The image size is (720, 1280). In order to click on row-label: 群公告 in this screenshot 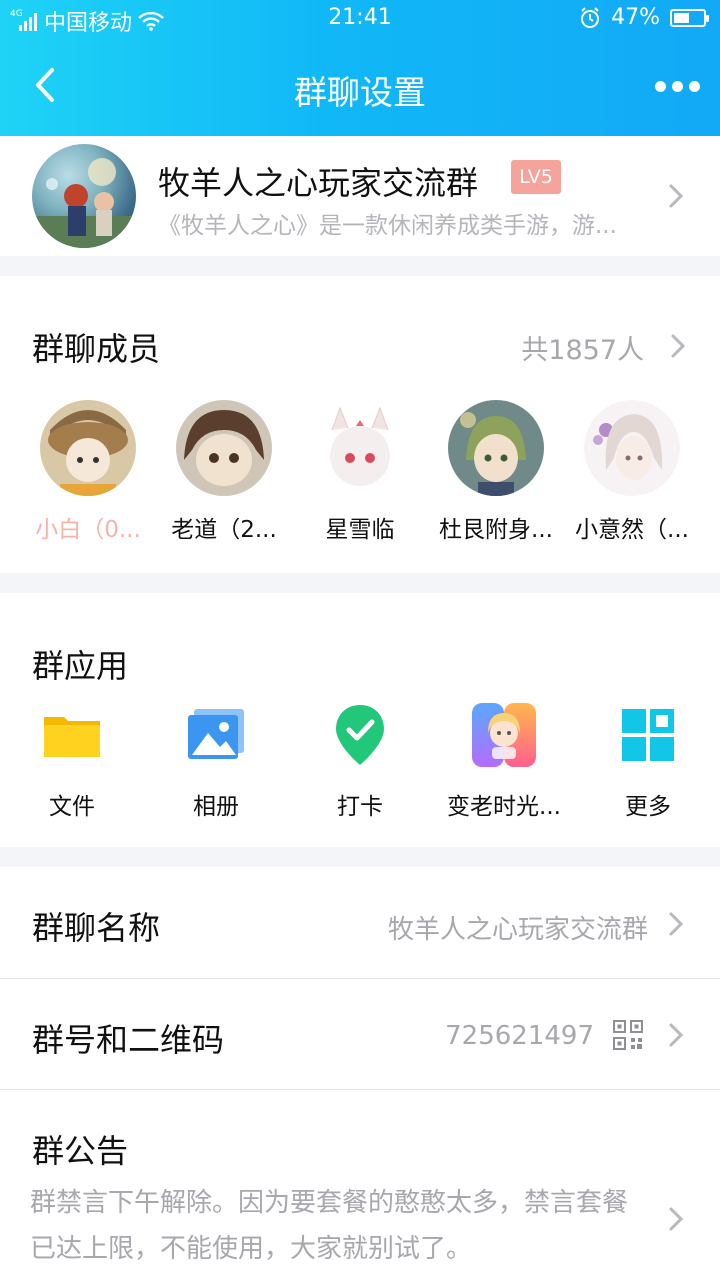, I will do `click(80, 1151)`.